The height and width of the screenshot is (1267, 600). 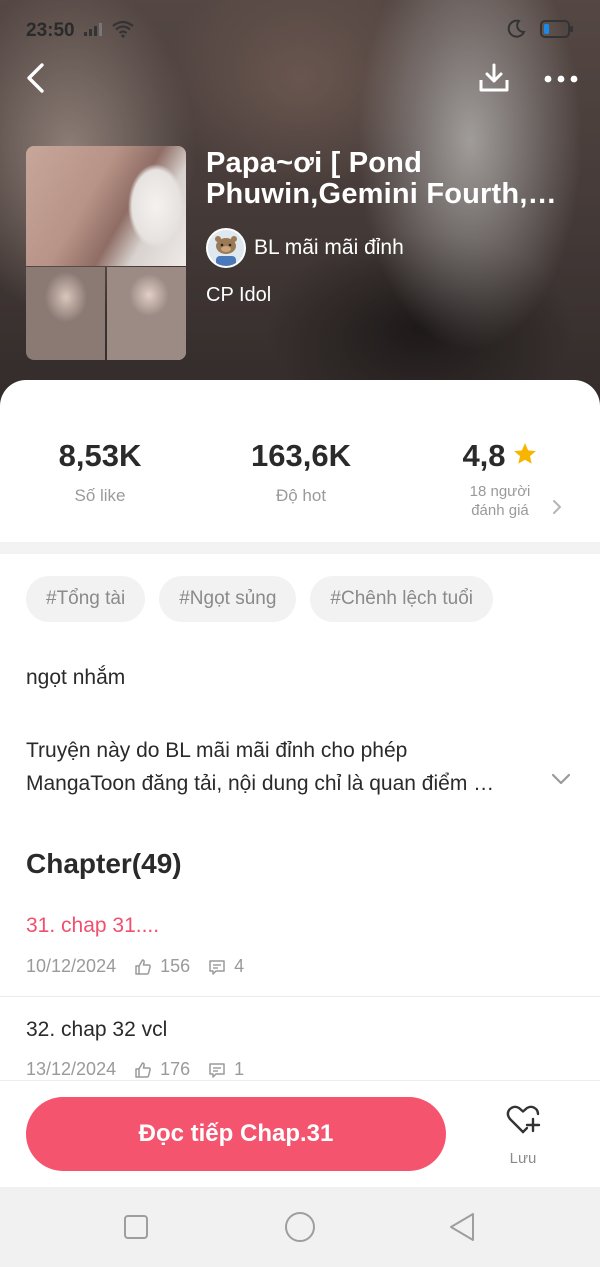 I want to click on signal-icon, so click(x=93, y=31).